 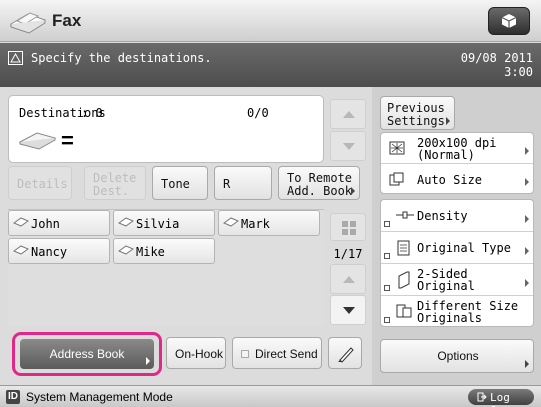 What do you see at coordinates (403, 248) in the screenshot?
I see `document-icon` at bounding box center [403, 248].